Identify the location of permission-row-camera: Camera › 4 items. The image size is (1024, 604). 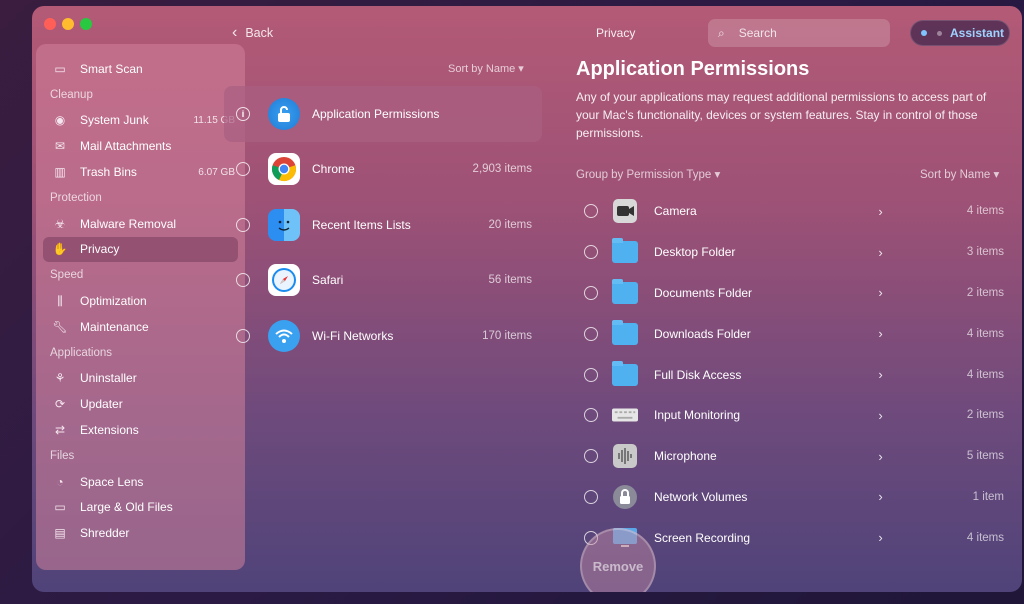
(794, 211).